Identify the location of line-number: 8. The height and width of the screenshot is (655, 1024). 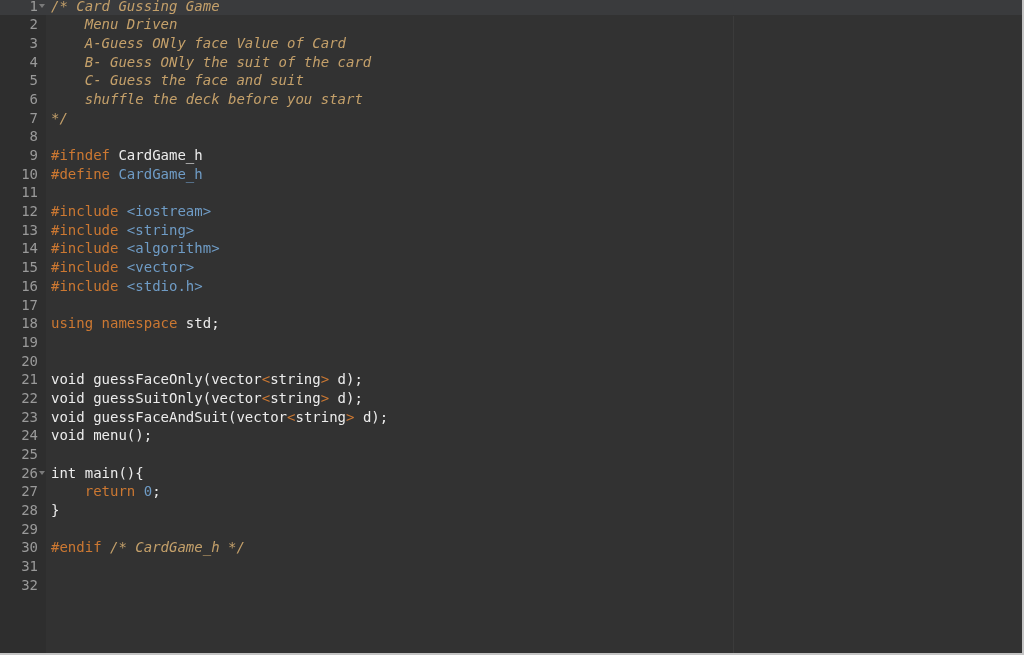
(33, 136).